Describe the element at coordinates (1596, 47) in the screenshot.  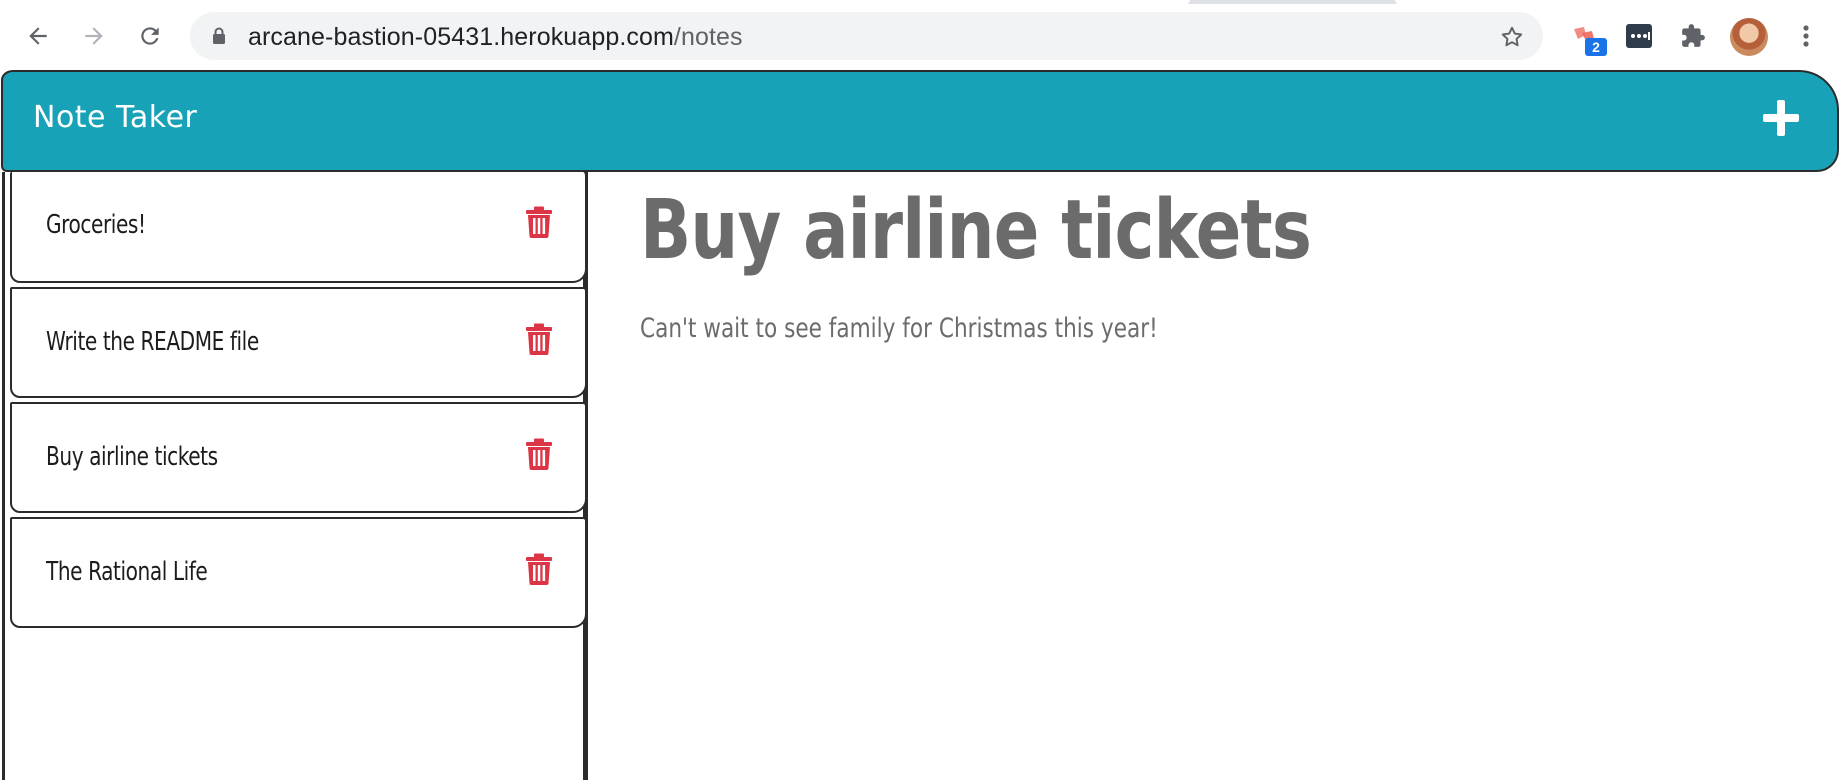
I see `extension-badge: 2` at that location.